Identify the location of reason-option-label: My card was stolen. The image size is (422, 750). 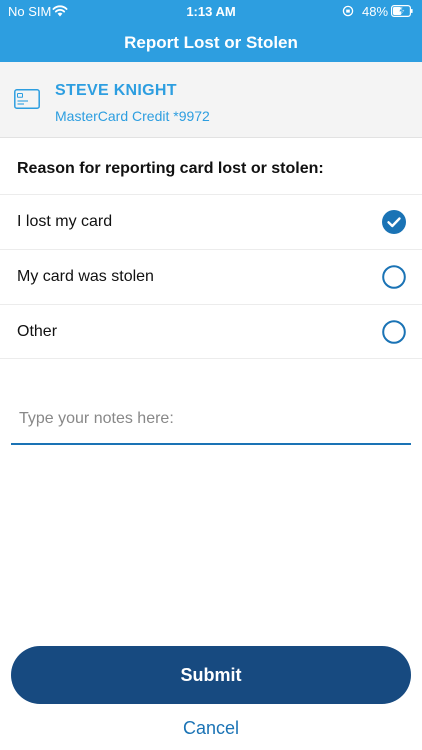
(85, 276).